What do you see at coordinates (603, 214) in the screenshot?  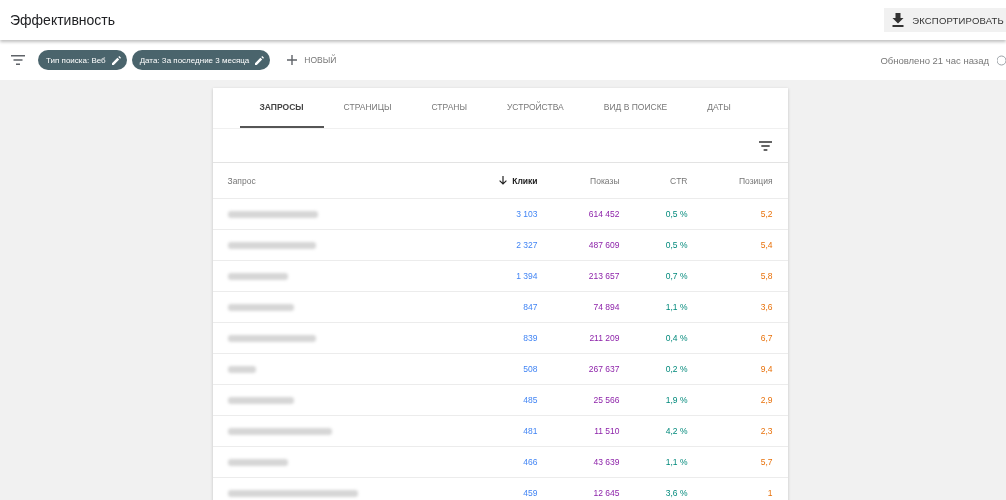 I see `table-cell-text: 614 452` at bounding box center [603, 214].